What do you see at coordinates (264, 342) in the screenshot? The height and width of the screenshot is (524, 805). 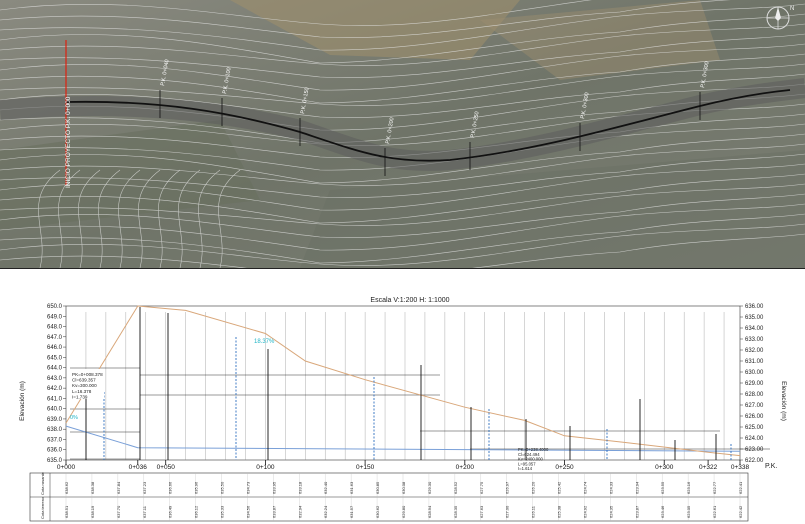 I see `grade-label: 18.37%` at bounding box center [264, 342].